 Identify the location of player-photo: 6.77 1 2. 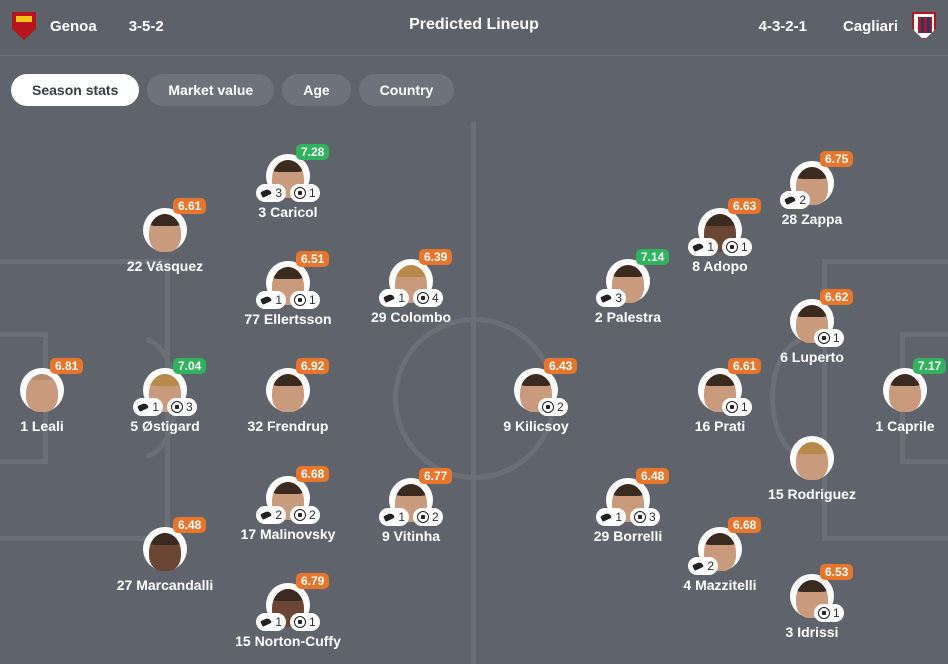
(416, 497).